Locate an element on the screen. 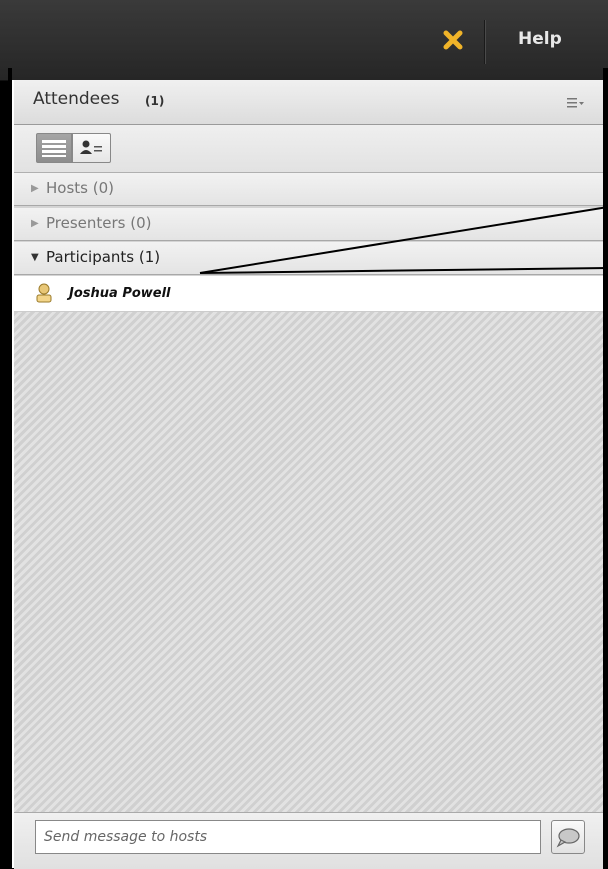  section-hosts-label: Hosts (0) is located at coordinates (80, 188).